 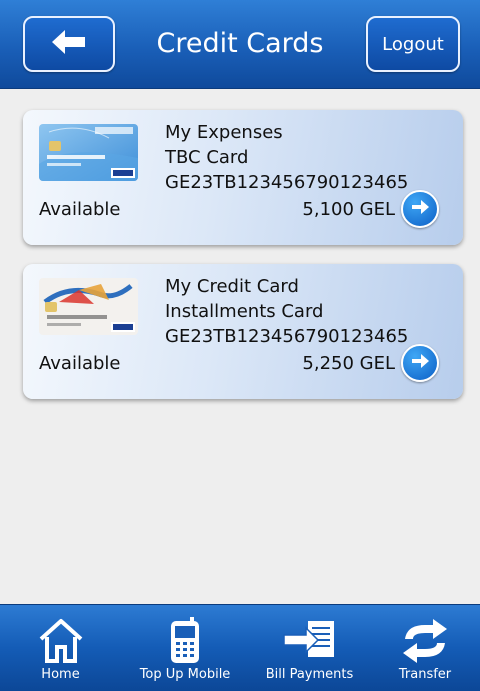 I want to click on tab-label: Transfer, so click(x=425, y=674).